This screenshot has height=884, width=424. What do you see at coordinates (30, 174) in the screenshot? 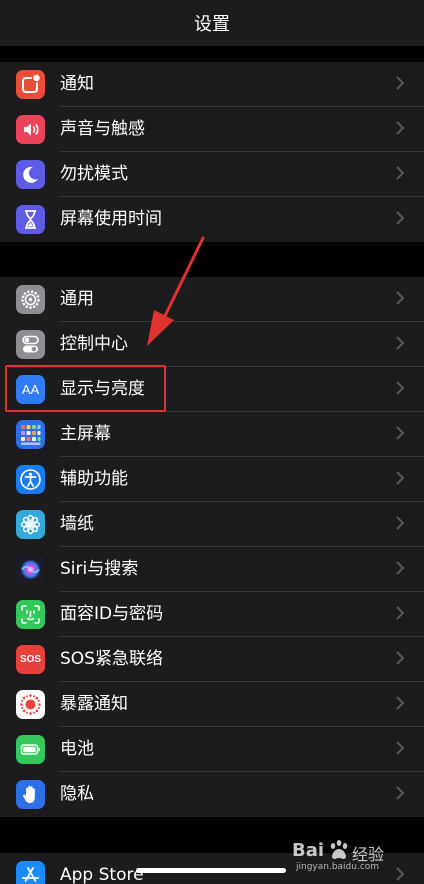
I see `moon-icon` at bounding box center [30, 174].